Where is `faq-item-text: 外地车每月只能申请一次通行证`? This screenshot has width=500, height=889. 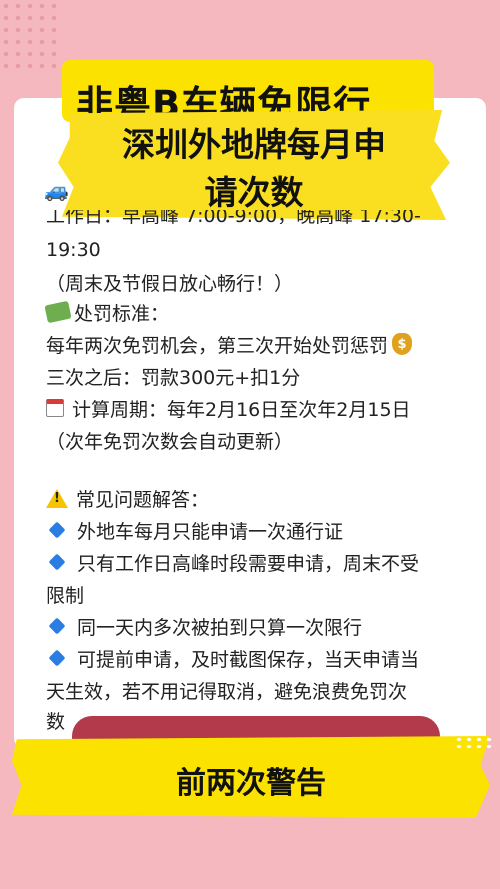
faq-item-text: 外地车每月只能申请一次通行证 is located at coordinates (210, 531).